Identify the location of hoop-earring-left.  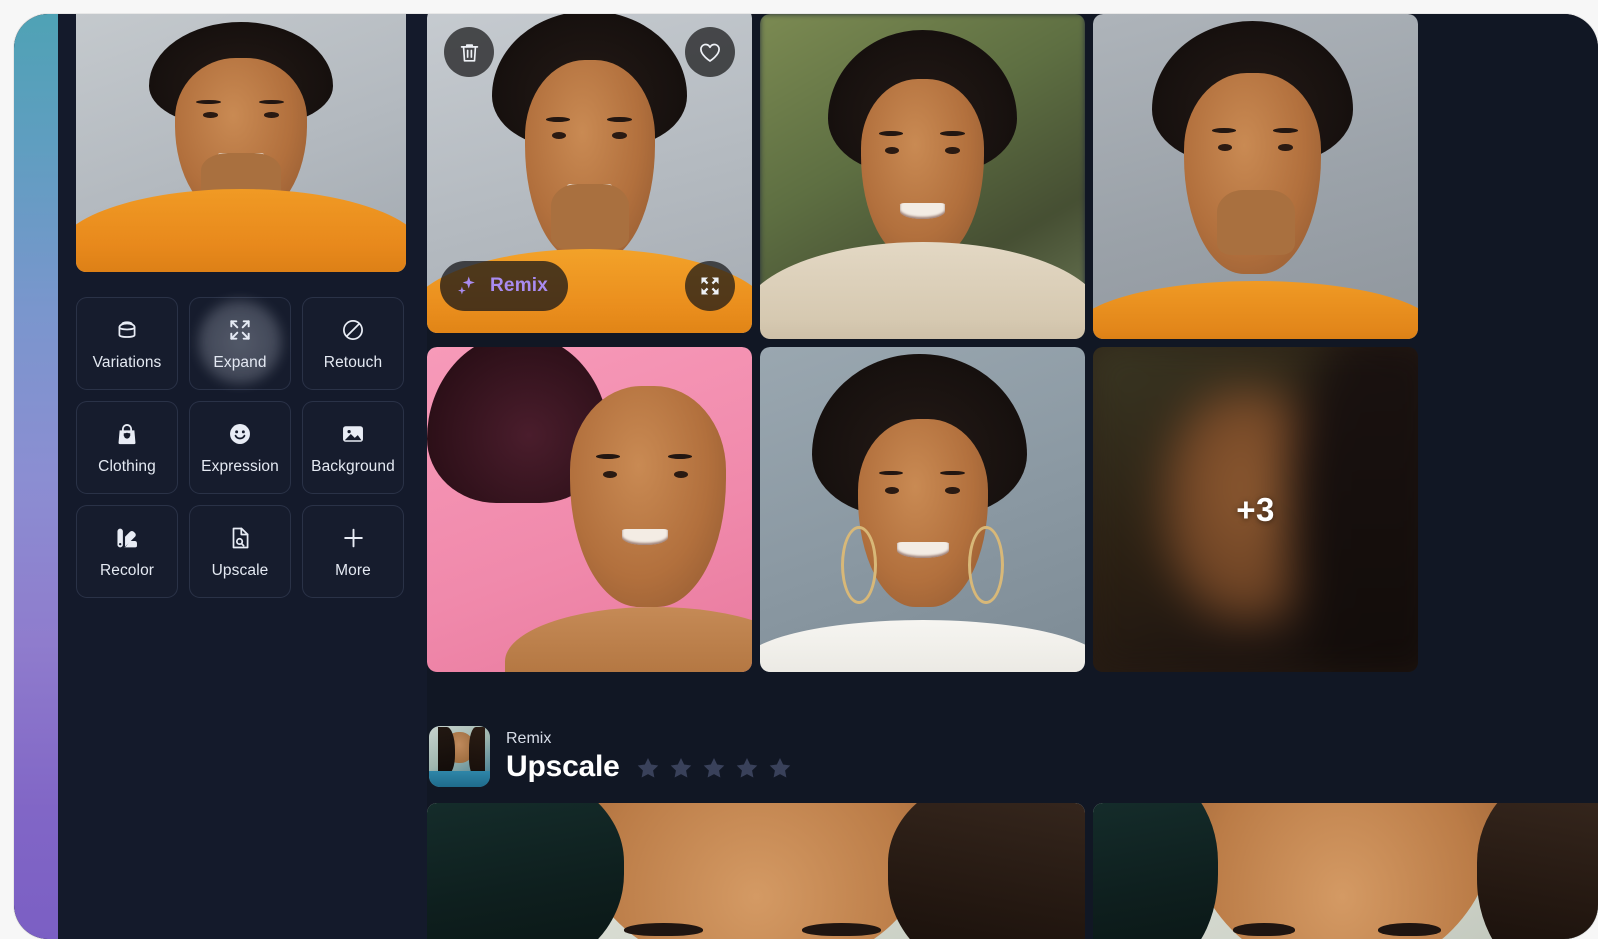
(859, 564).